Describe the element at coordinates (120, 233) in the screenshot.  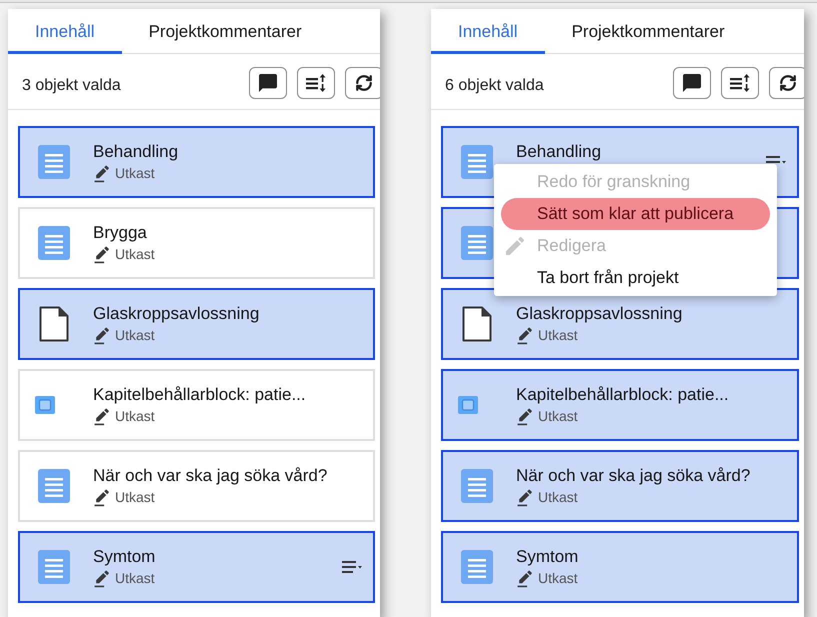
I see `item-title: Brygga` at that location.